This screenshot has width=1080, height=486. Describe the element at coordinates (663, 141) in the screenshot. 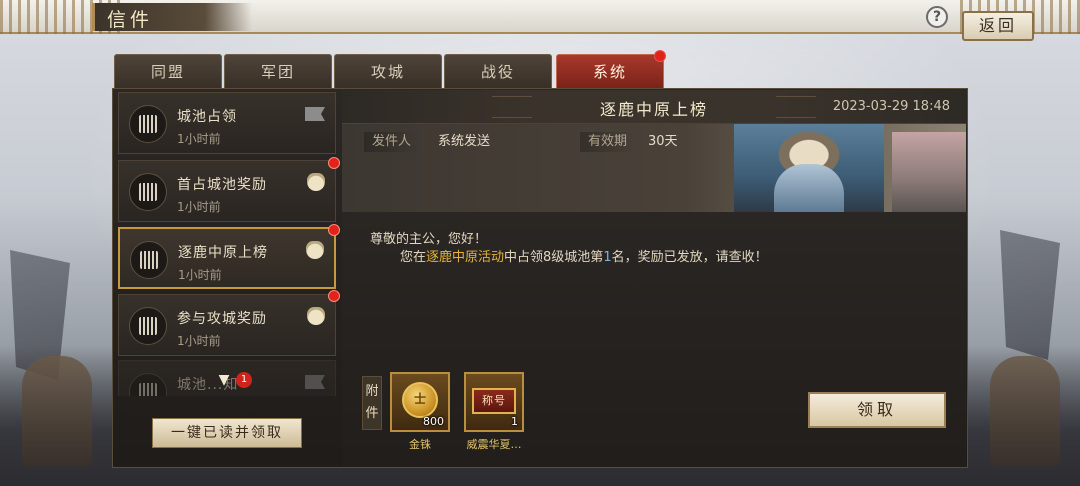

I see `validity-value: 30天` at that location.